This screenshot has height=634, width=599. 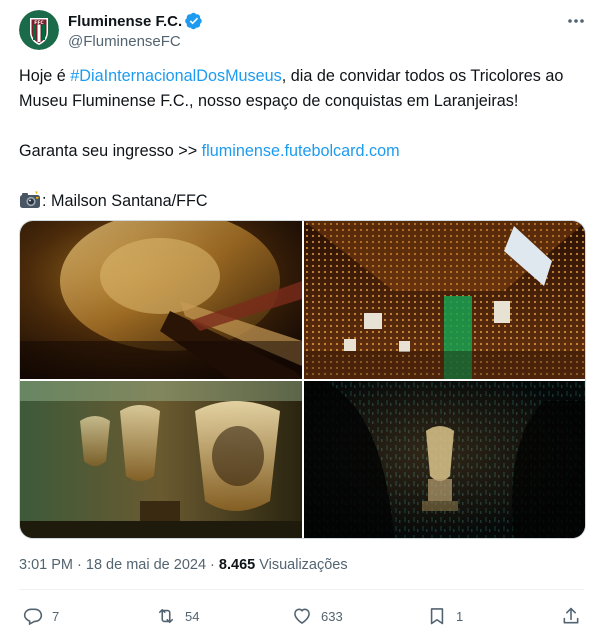 I want to click on heart-icon, so click(x=302, y=616).